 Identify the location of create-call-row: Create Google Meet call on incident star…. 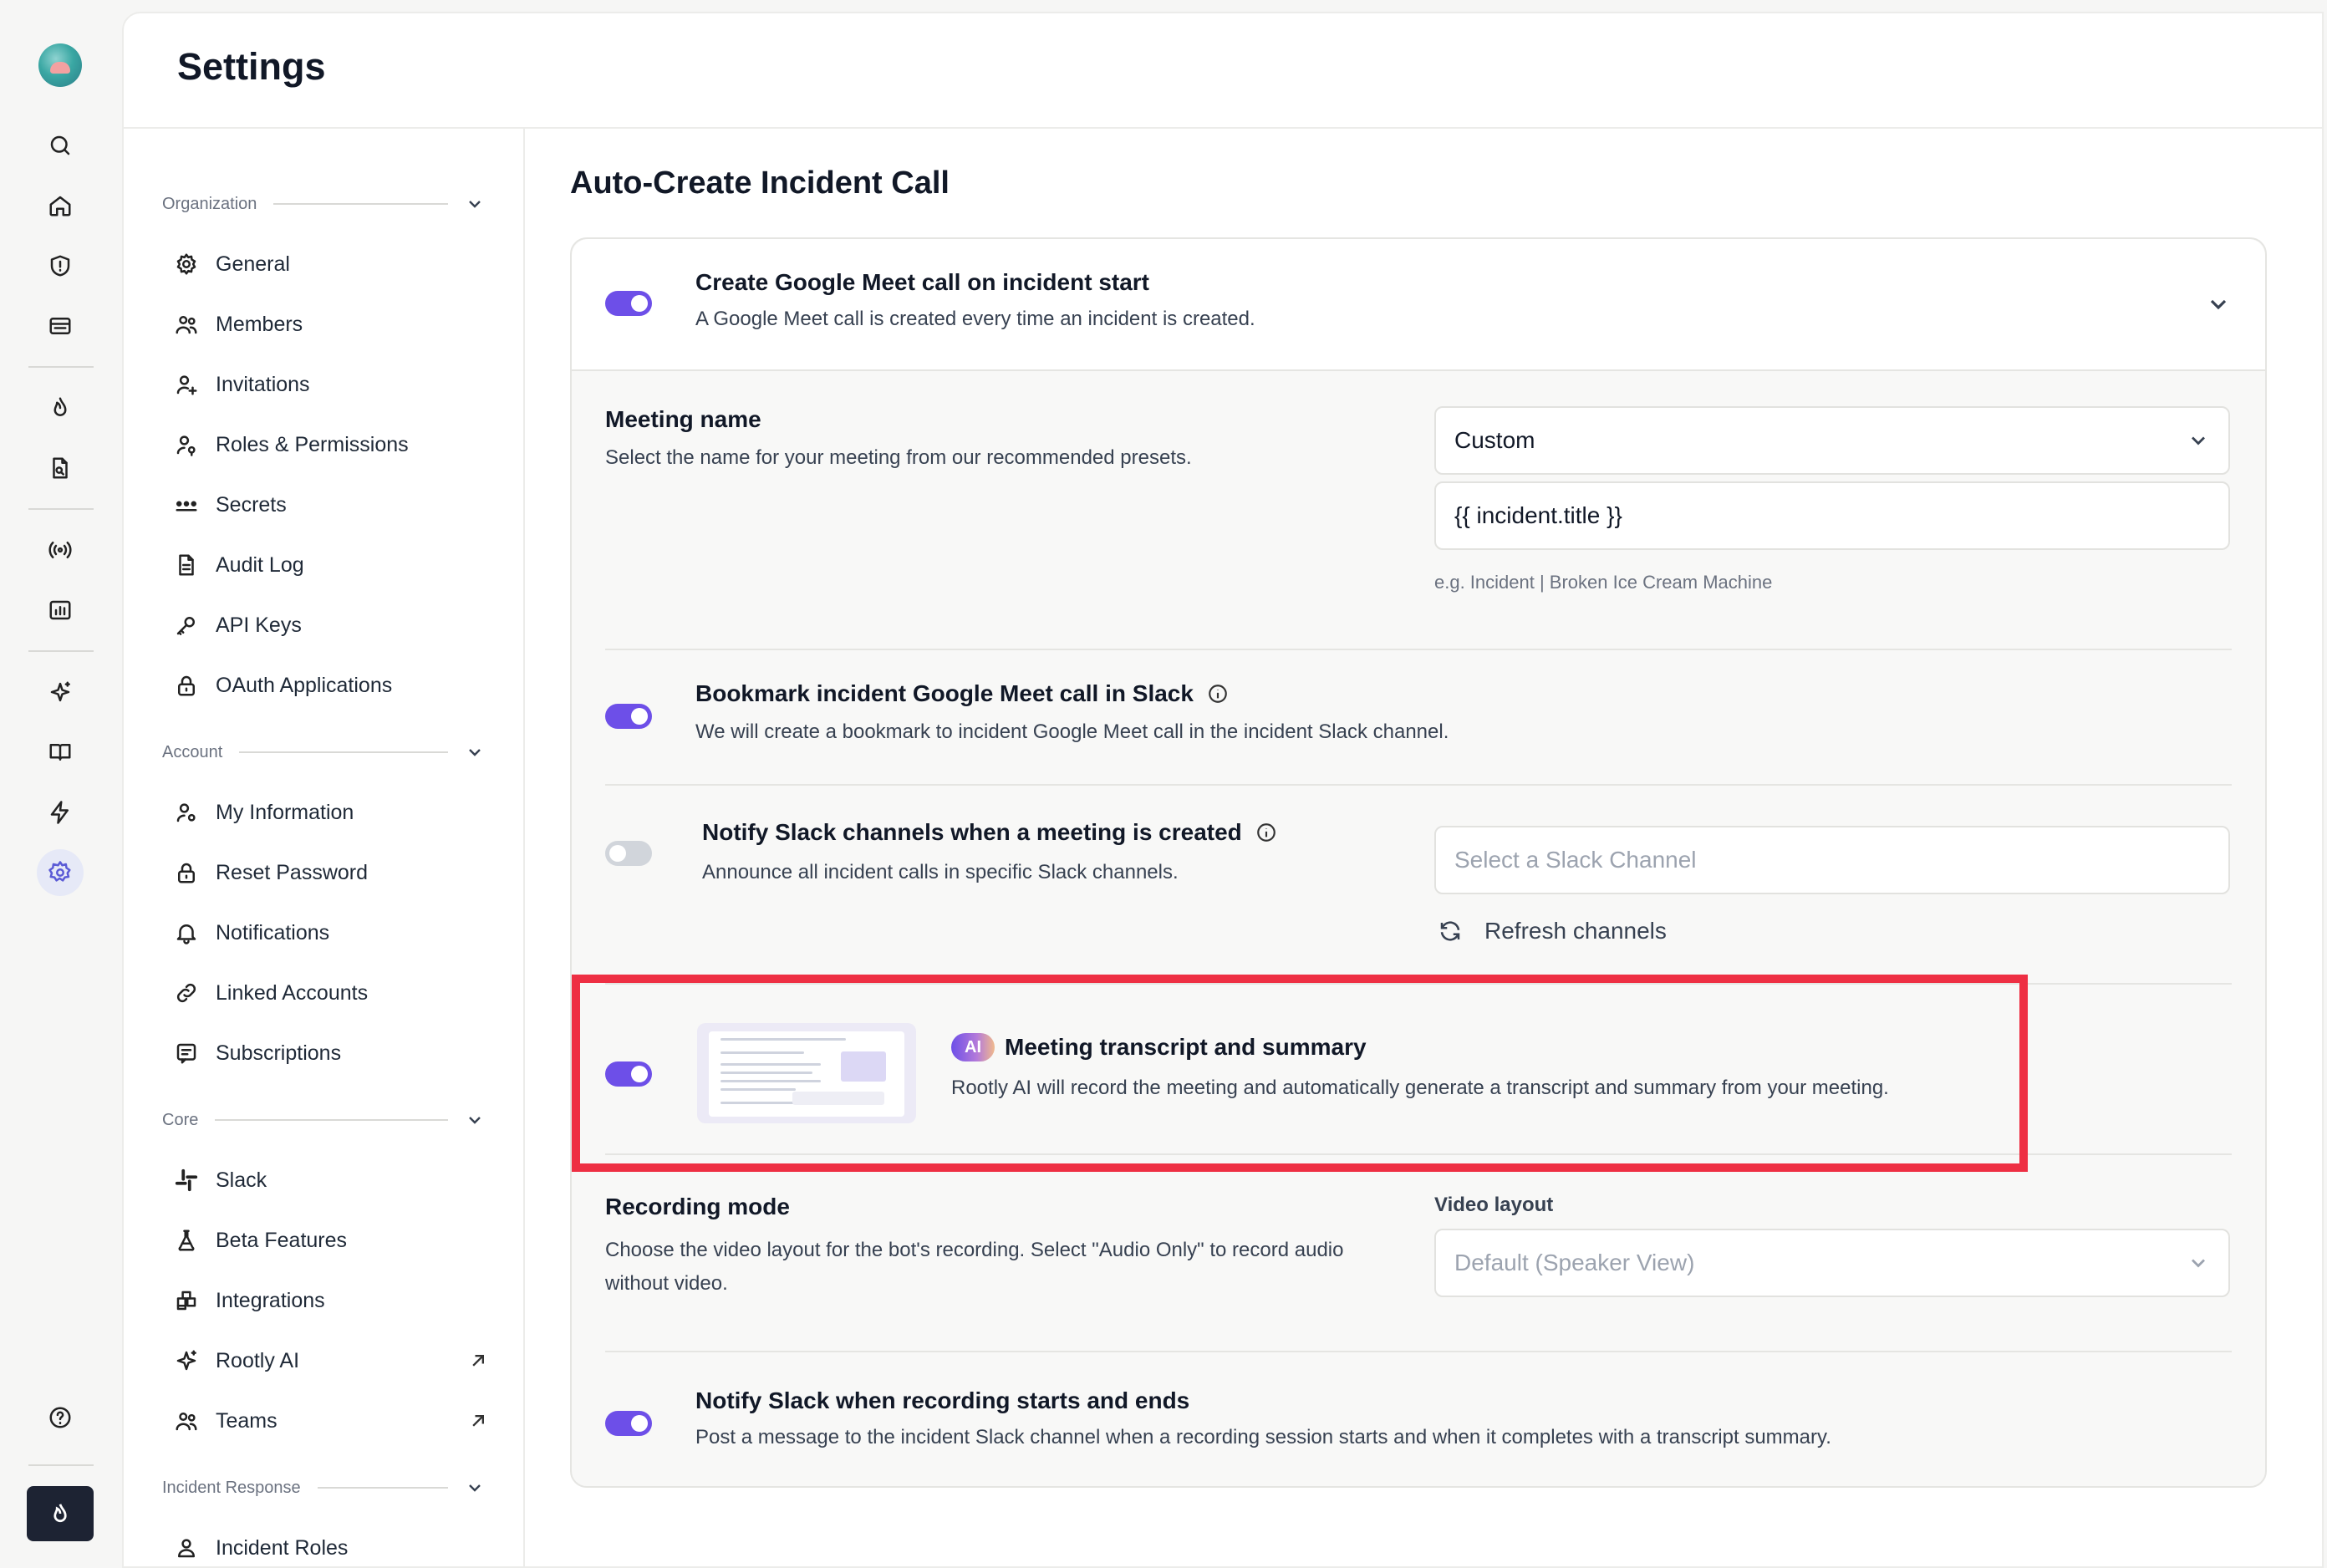
(1418, 305).